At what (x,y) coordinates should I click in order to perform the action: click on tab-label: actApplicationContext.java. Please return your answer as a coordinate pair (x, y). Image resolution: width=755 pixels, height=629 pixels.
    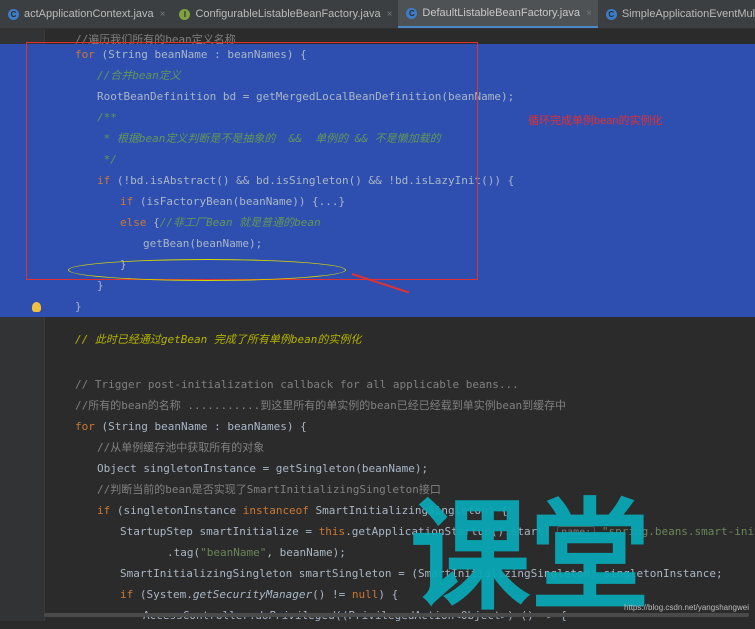
    Looking at the image, I should click on (89, 14).